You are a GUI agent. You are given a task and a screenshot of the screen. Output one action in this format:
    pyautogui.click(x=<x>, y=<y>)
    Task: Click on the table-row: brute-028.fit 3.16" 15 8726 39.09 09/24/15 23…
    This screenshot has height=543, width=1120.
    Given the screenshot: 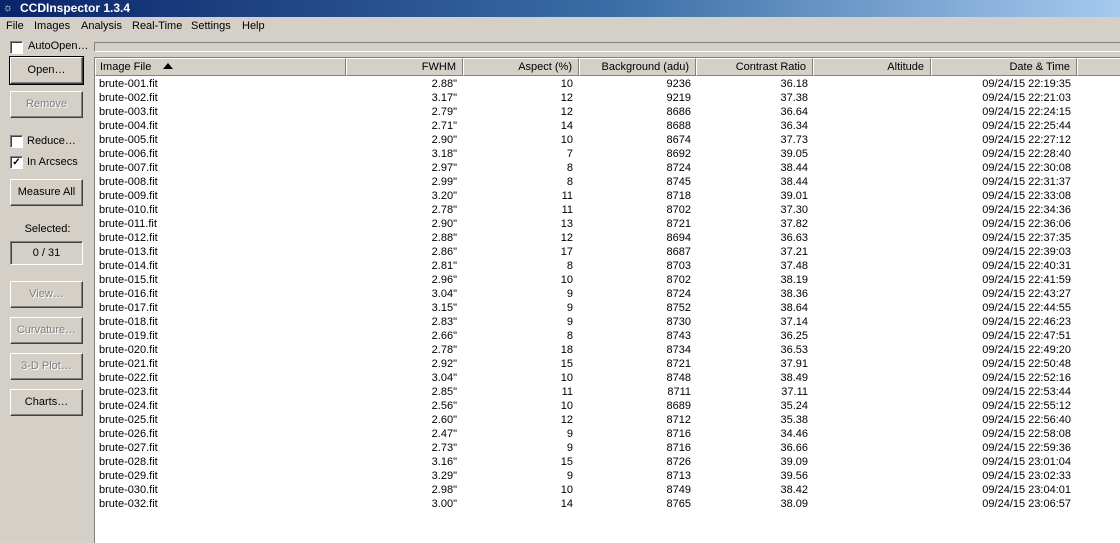 What is the action you would take?
    pyautogui.click(x=607, y=462)
    